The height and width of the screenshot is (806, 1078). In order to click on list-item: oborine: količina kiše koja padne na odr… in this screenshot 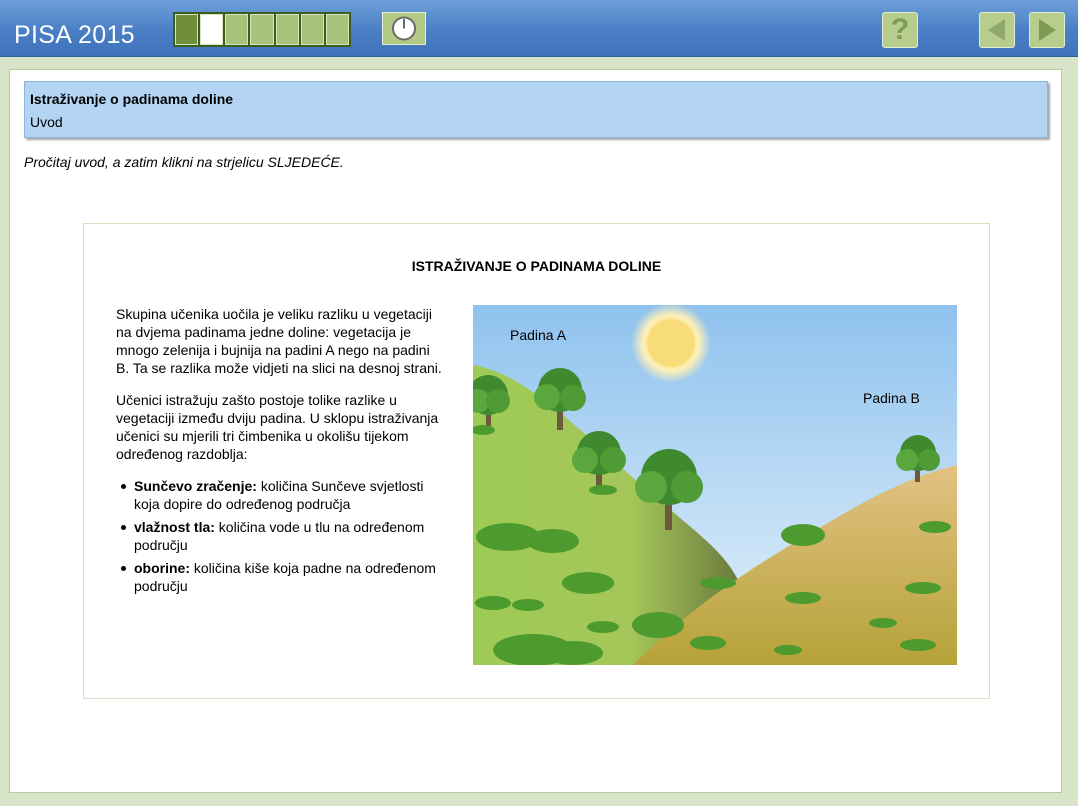, I will do `click(283, 577)`.